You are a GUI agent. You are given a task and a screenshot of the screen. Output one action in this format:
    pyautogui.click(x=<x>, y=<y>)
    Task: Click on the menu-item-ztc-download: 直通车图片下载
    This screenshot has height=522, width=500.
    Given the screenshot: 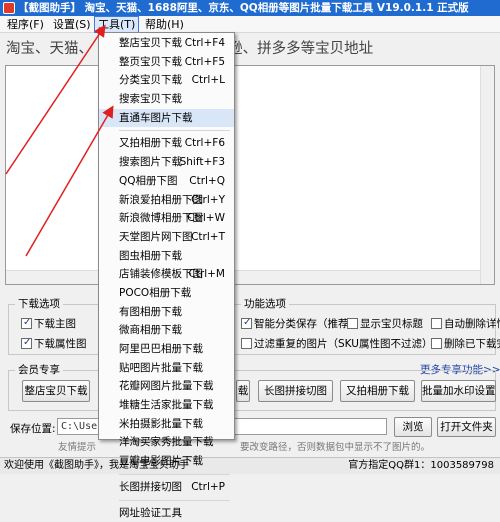 What is the action you would take?
    pyautogui.click(x=166, y=118)
    